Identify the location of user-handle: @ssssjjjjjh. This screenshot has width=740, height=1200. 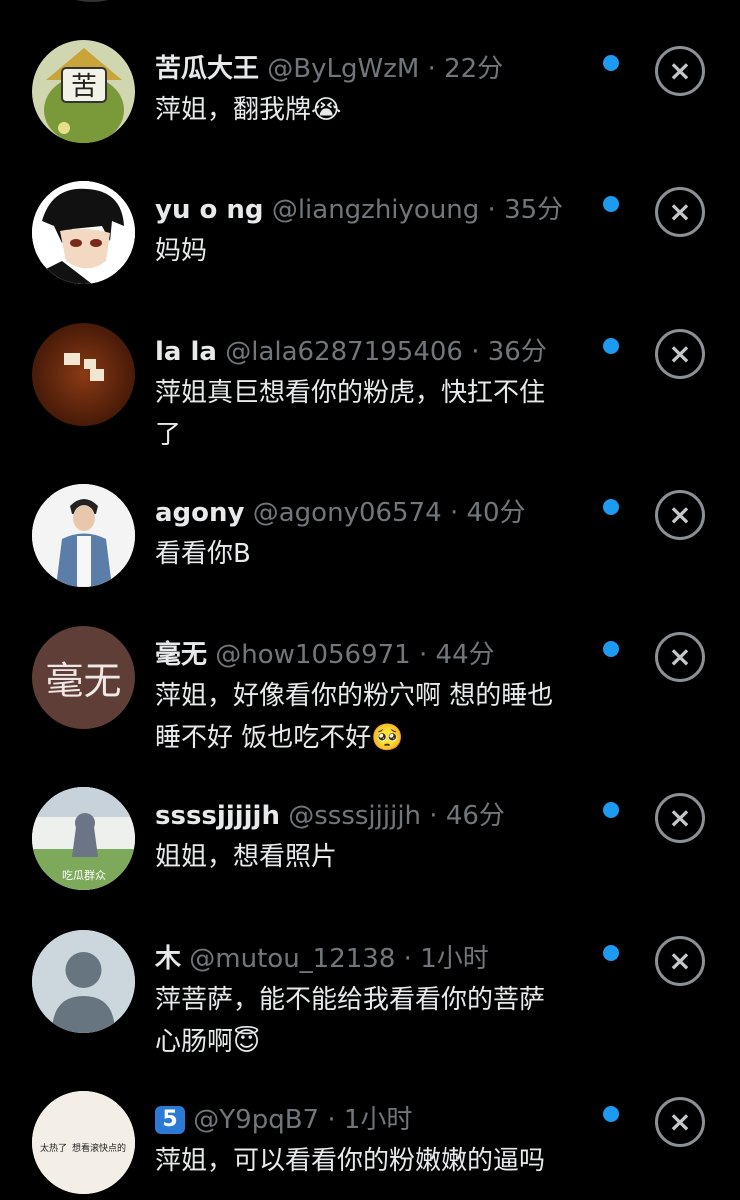
(354, 816).